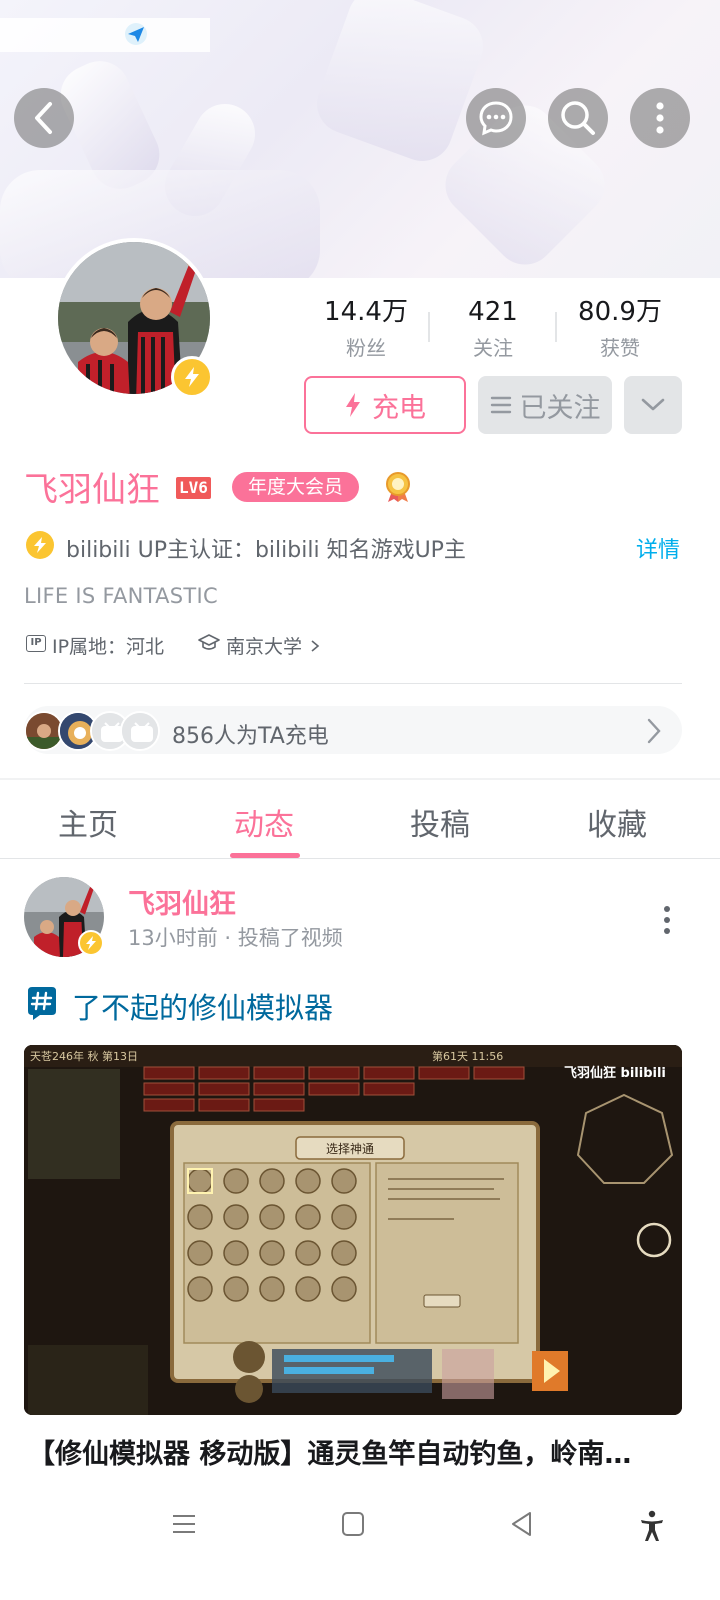  Describe the element at coordinates (250, 736) in the screenshot. I see `charge-count: 856人为TA充电` at that location.